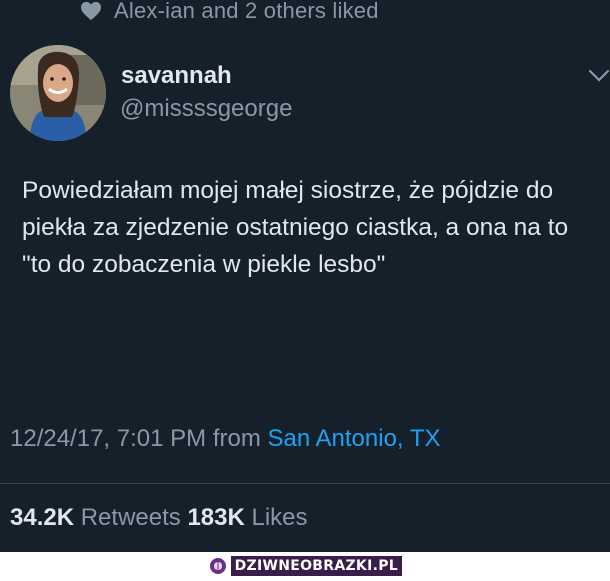 The image size is (610, 581). I want to click on location-link: San Antonio, TX, so click(353, 438).